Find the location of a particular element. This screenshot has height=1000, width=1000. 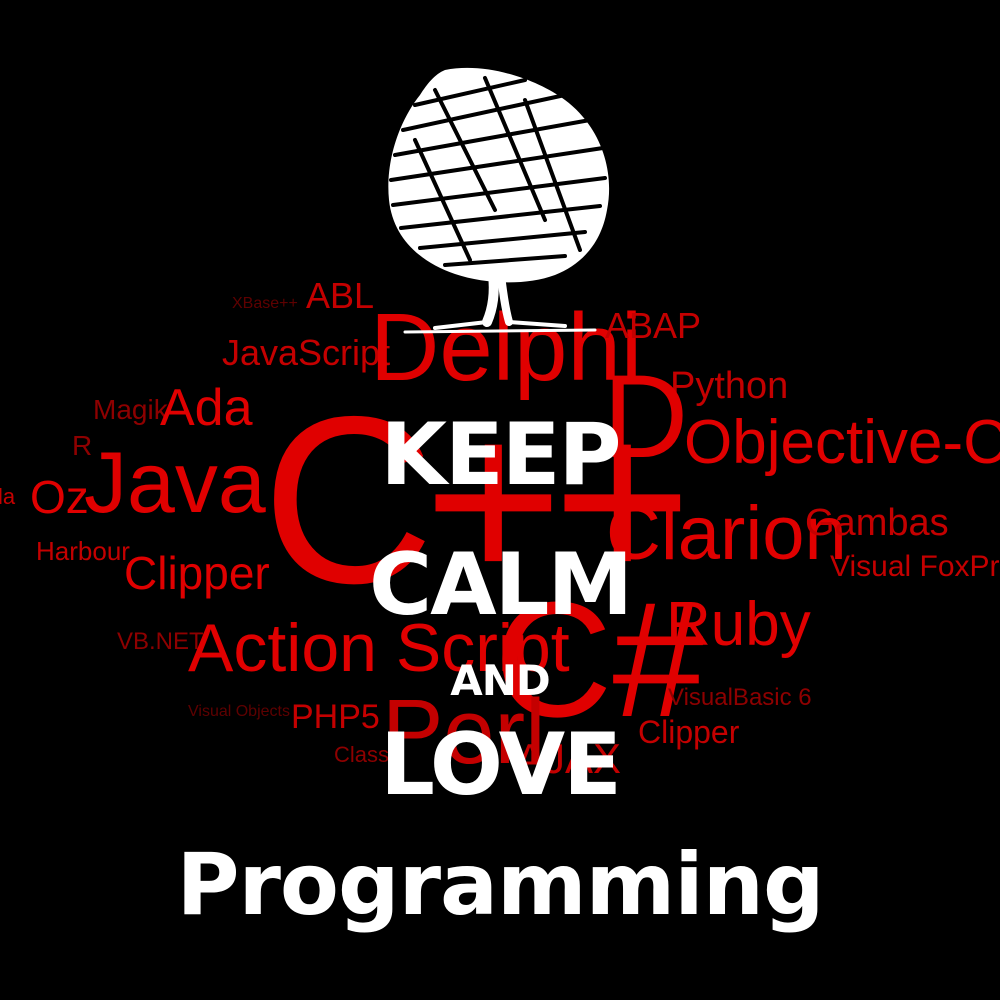

cloud-word: JavaScript is located at coordinates (306, 352).